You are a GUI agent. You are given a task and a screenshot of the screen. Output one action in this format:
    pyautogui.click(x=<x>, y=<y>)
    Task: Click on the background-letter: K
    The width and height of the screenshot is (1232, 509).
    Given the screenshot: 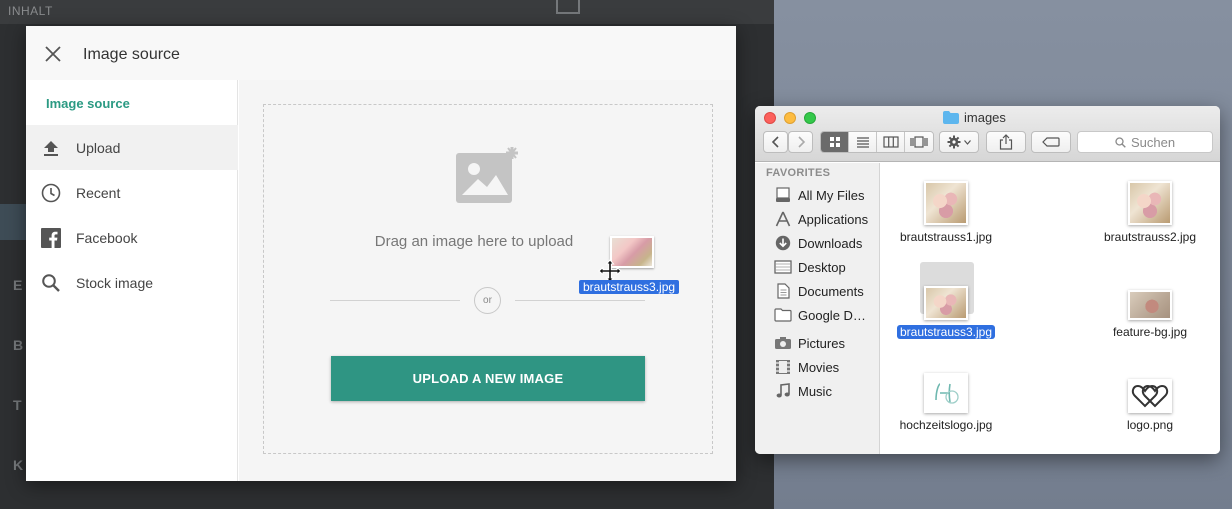 What is the action you would take?
    pyautogui.click(x=18, y=465)
    